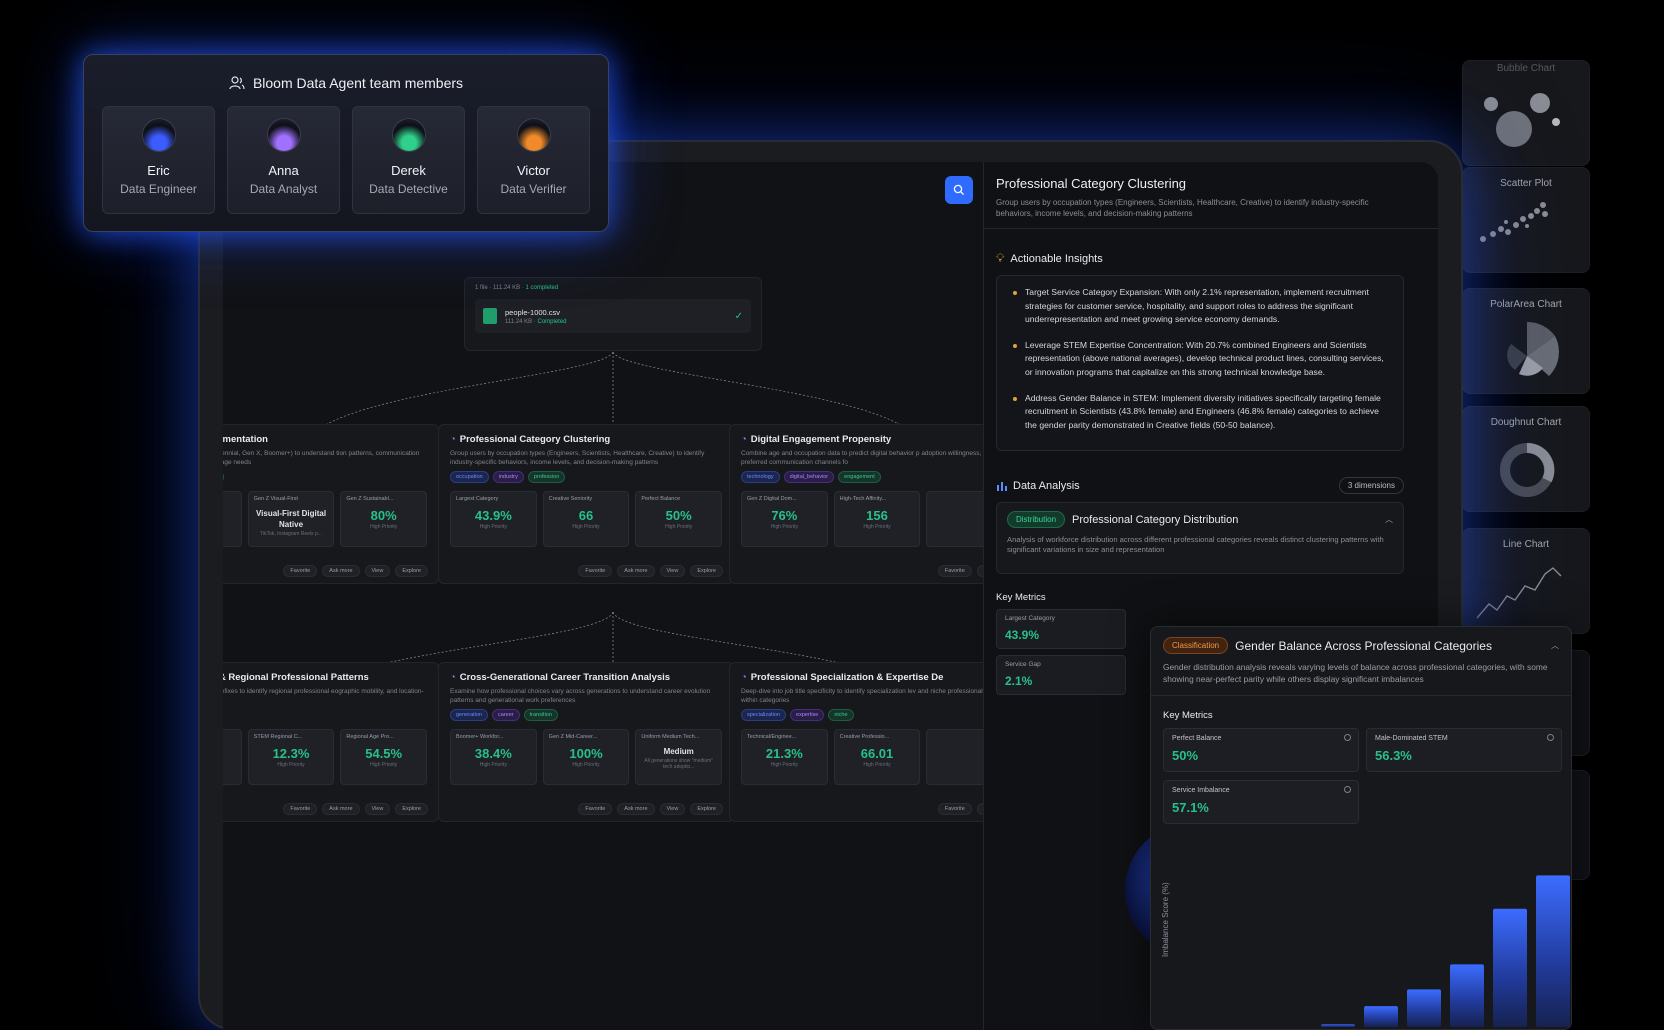 The height and width of the screenshot is (1030, 1664). I want to click on metric-card: Boomer+ Workfor... 38.4% High Priority, so click(493, 757).